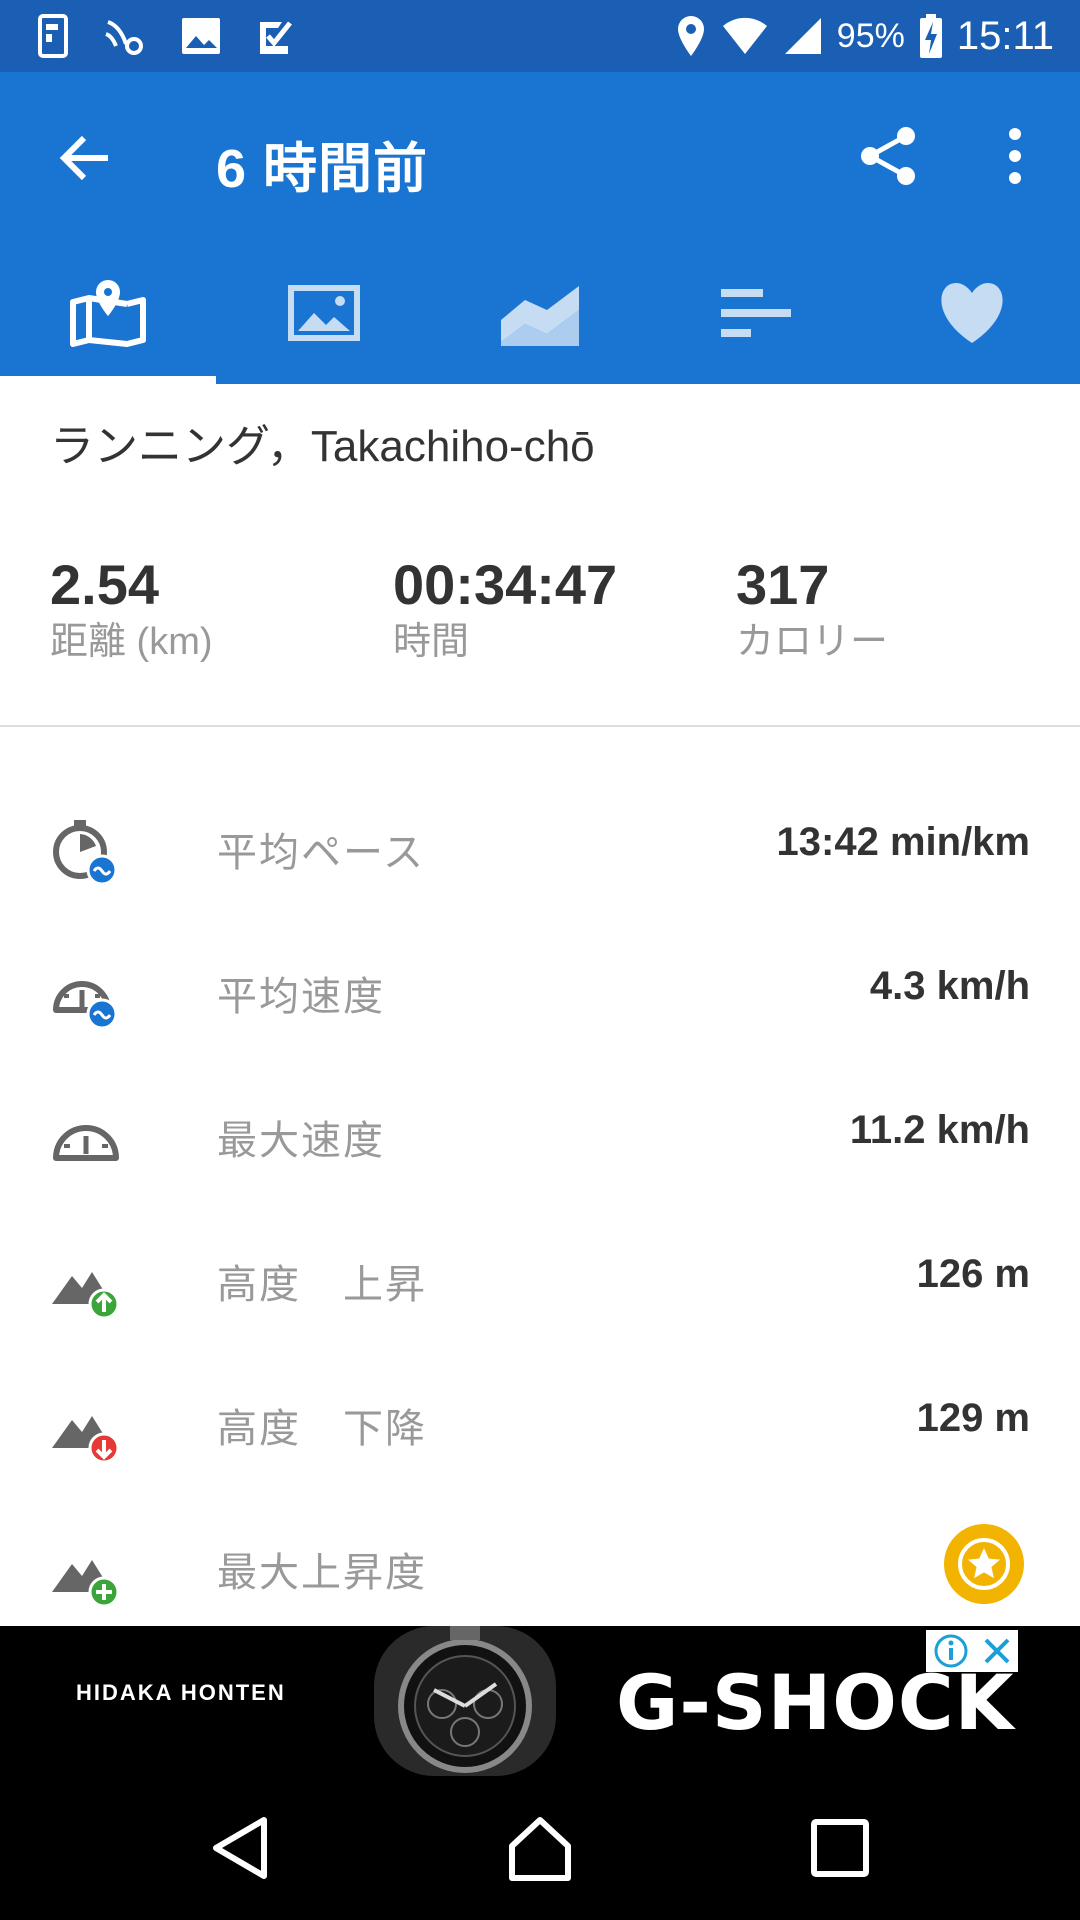 This screenshot has height=1920, width=1080. Describe the element at coordinates (321, 853) in the screenshot. I see `metric-label: 平均ペース` at that location.